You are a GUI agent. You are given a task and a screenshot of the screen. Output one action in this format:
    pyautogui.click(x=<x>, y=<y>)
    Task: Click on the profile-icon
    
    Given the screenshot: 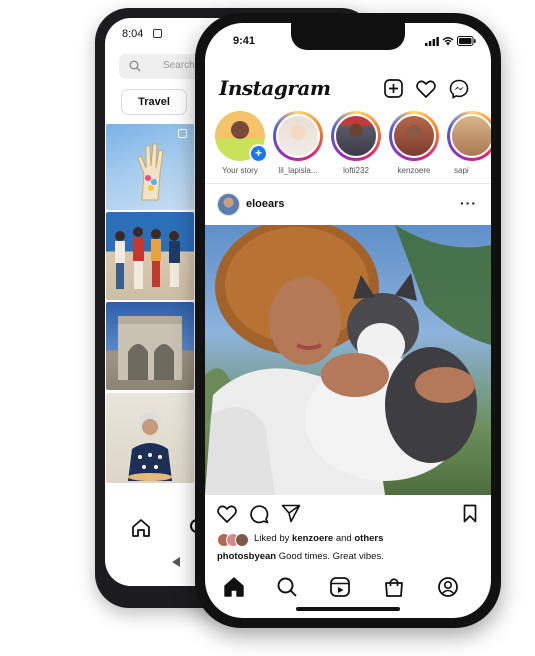 What is the action you would take?
    pyautogui.click(x=448, y=587)
    